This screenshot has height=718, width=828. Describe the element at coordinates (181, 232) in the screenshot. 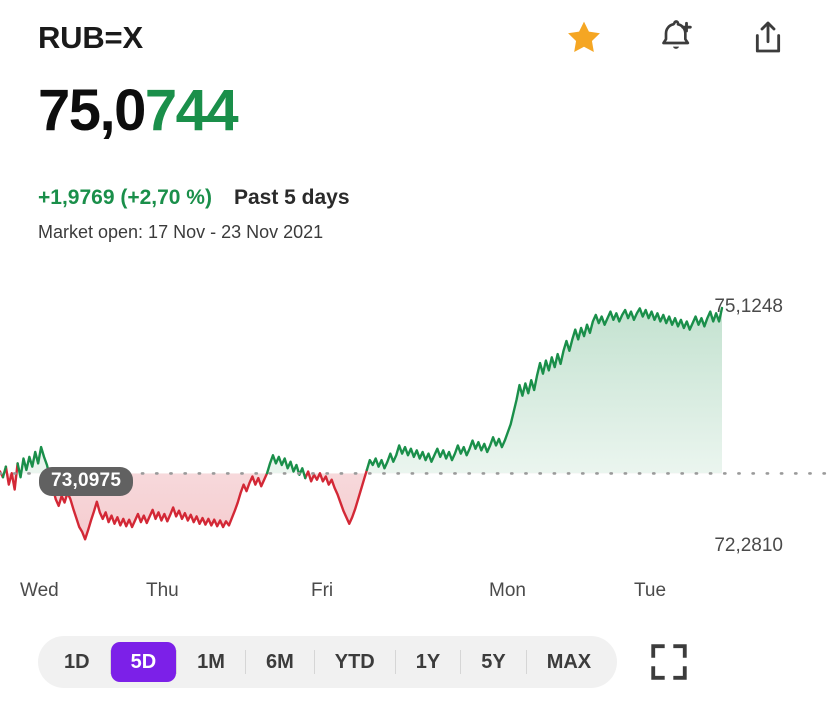

I see `market-status-note: Market open: 17 Nov - 23 Nov 2021` at that location.